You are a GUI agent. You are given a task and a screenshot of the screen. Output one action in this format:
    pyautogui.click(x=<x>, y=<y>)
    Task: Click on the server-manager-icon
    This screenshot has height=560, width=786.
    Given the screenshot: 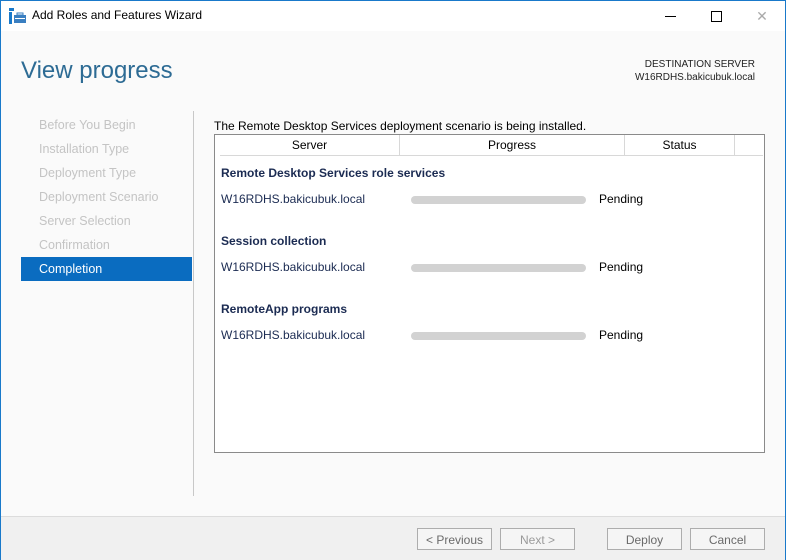 What is the action you would take?
    pyautogui.click(x=17, y=16)
    